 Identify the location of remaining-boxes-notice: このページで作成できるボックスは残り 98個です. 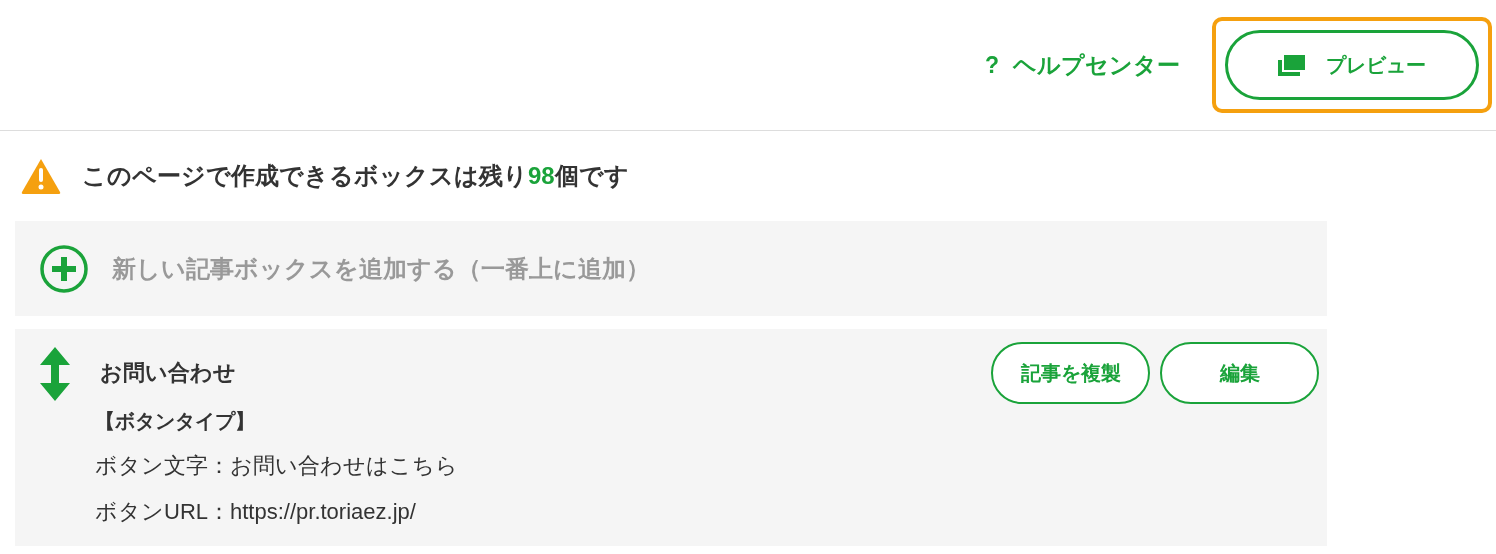
(355, 176).